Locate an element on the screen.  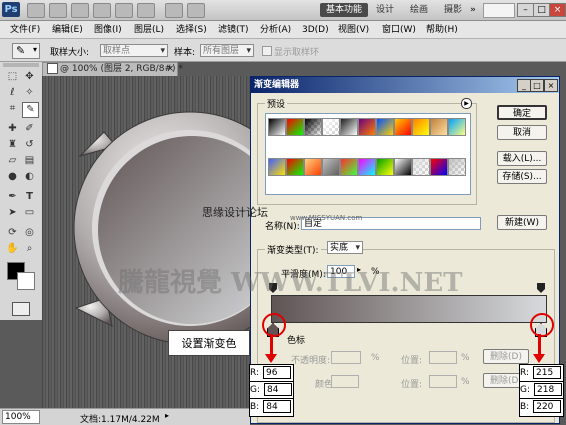
move-tool-icon: ✥ is located at coordinates (29, 77).